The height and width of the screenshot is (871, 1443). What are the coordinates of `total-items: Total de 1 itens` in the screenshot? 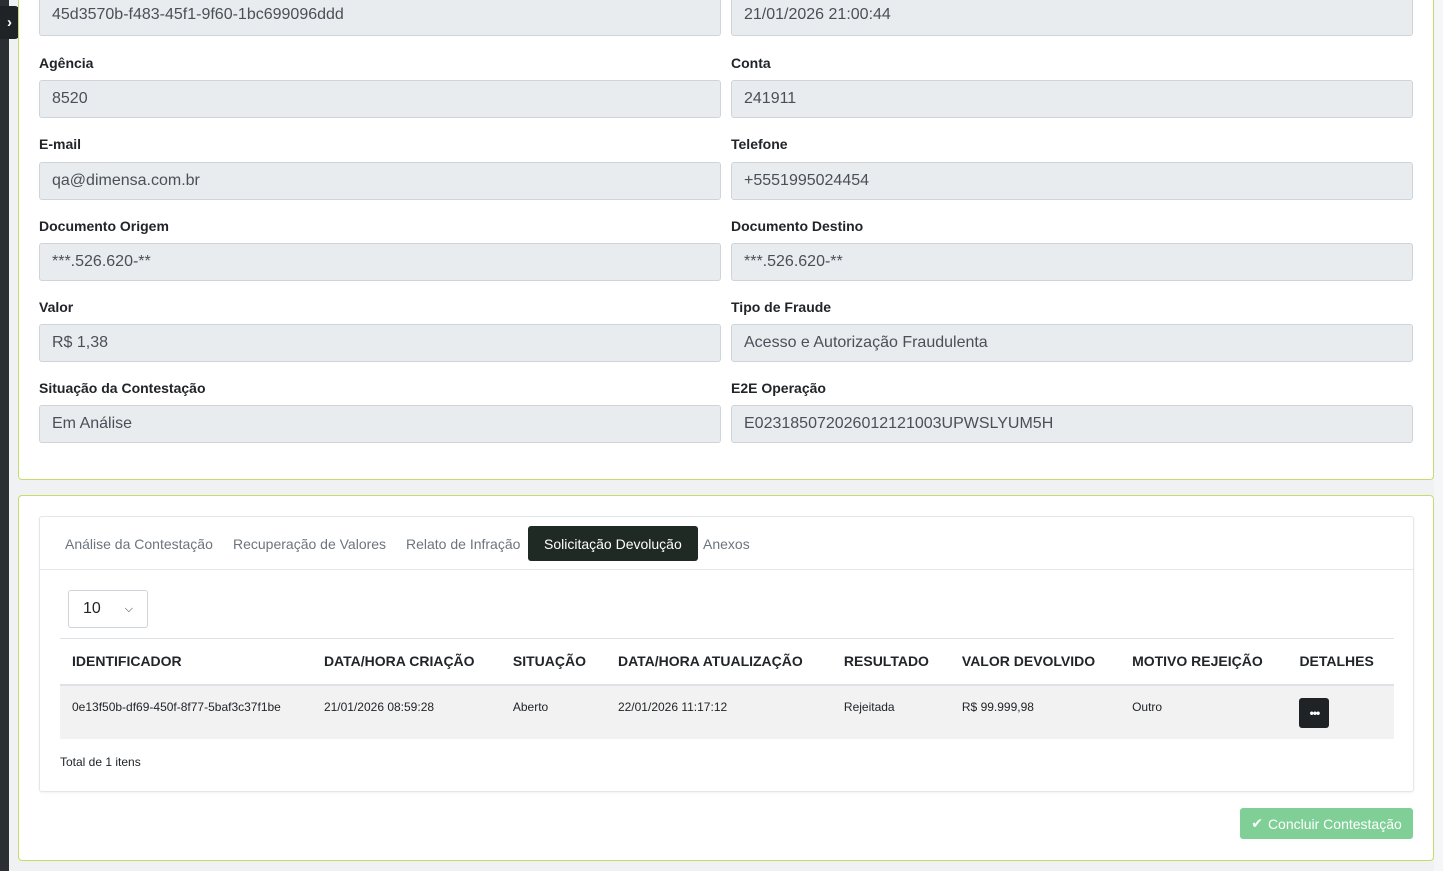 It's located at (100, 762).